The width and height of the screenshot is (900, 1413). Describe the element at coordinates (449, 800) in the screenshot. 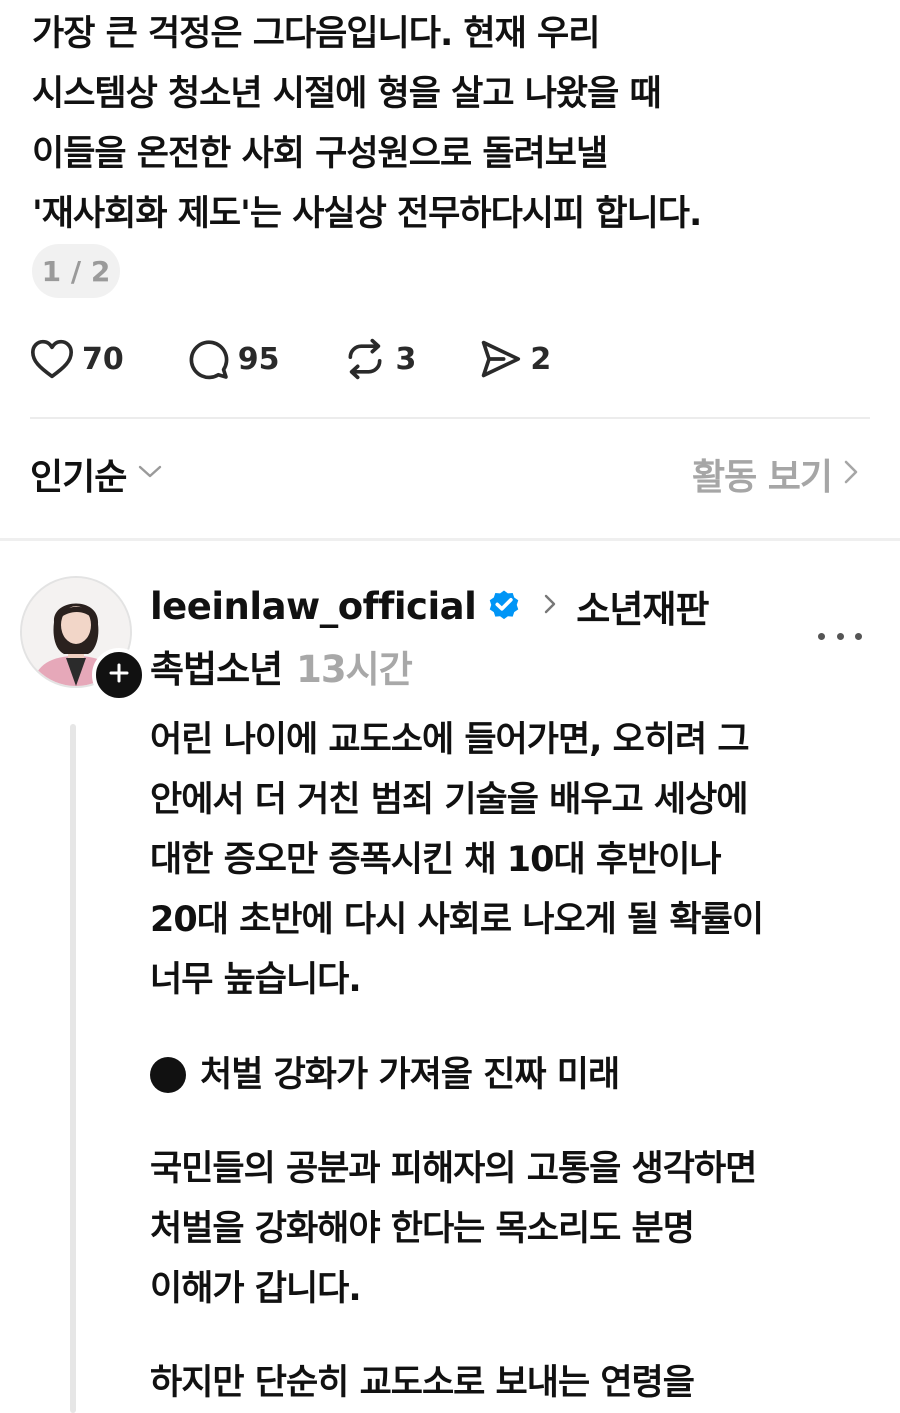

I see `text-line: 안에서 더 거친 범죄 기술을 배우고 세상에` at that location.